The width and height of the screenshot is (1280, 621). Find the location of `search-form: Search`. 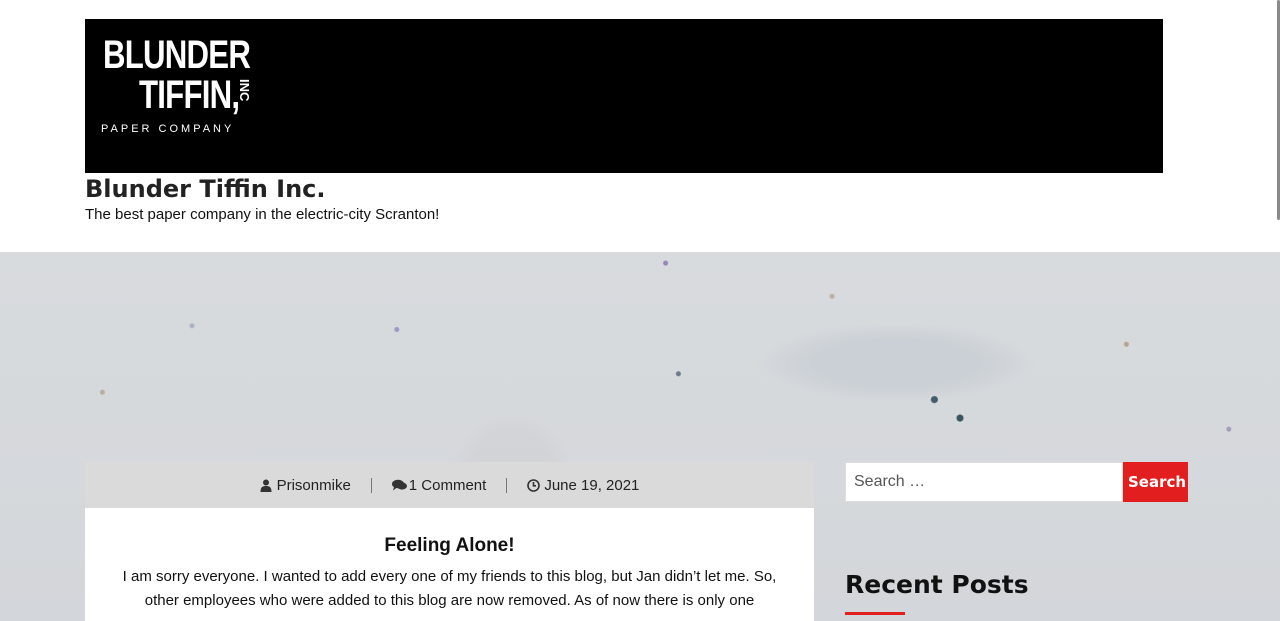

search-form: Search is located at coordinates (1016, 482).